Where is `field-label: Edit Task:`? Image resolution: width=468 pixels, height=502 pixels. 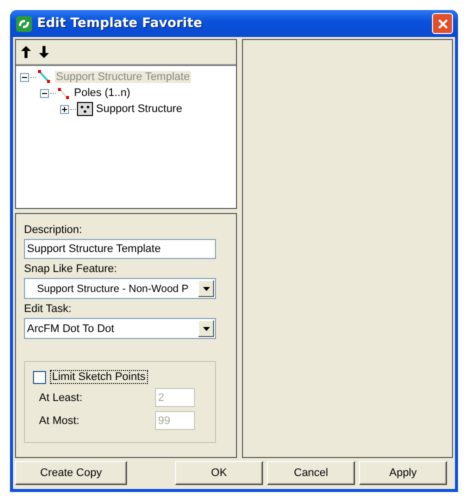 field-label: Edit Task: is located at coordinates (48, 309).